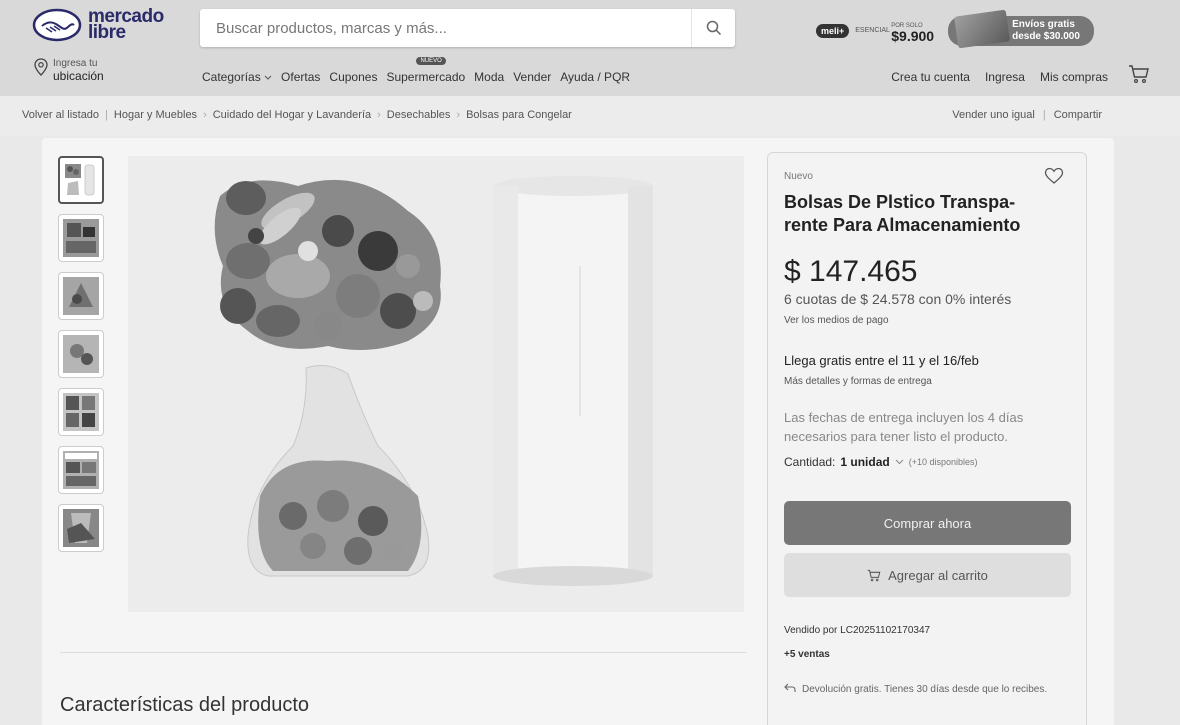 The height and width of the screenshot is (725, 1180). What do you see at coordinates (943, 462) in the screenshot?
I see `quantity-available: (+10 disponibles)` at bounding box center [943, 462].